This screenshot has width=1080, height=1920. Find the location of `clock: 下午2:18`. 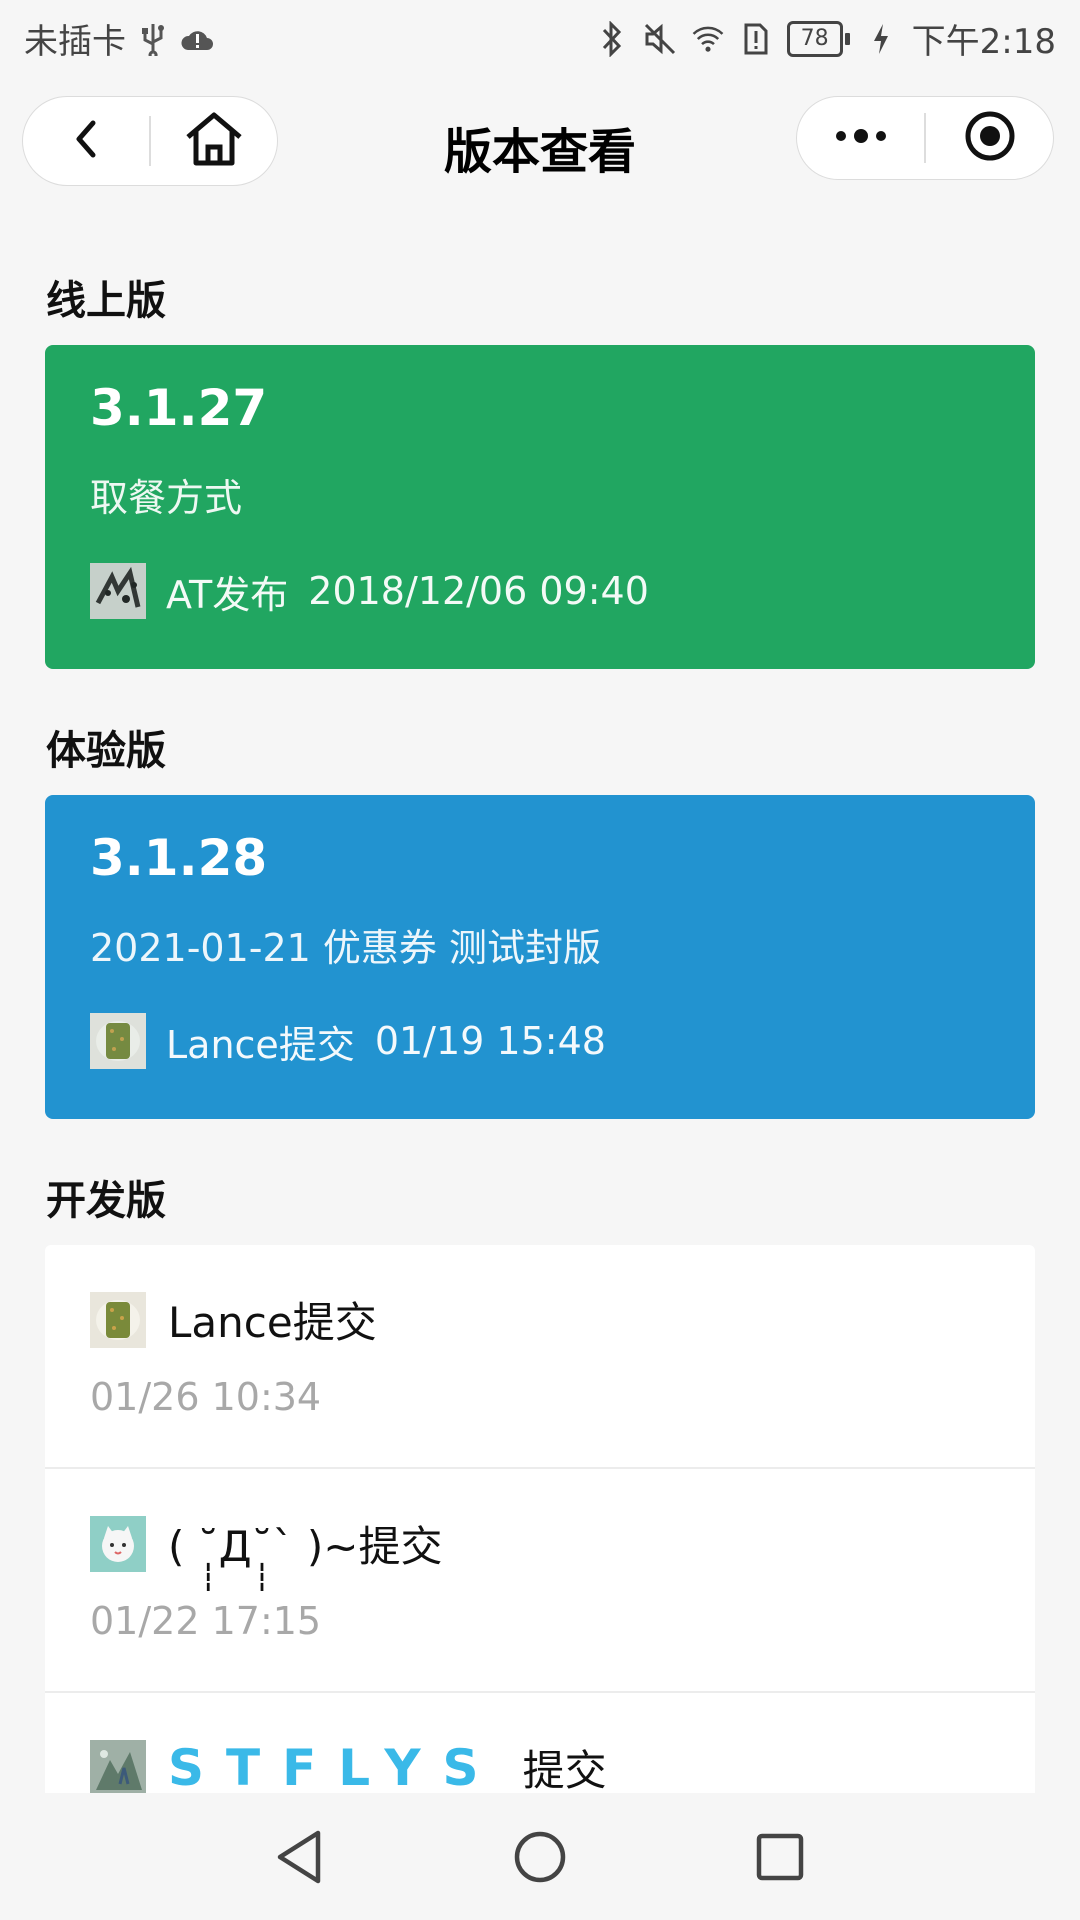

clock: 下午2:18 is located at coordinates (983, 42).